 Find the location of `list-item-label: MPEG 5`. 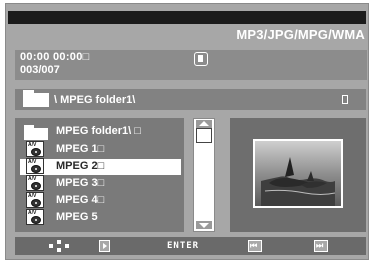

list-item-label: MPEG 5 is located at coordinates (77, 217).